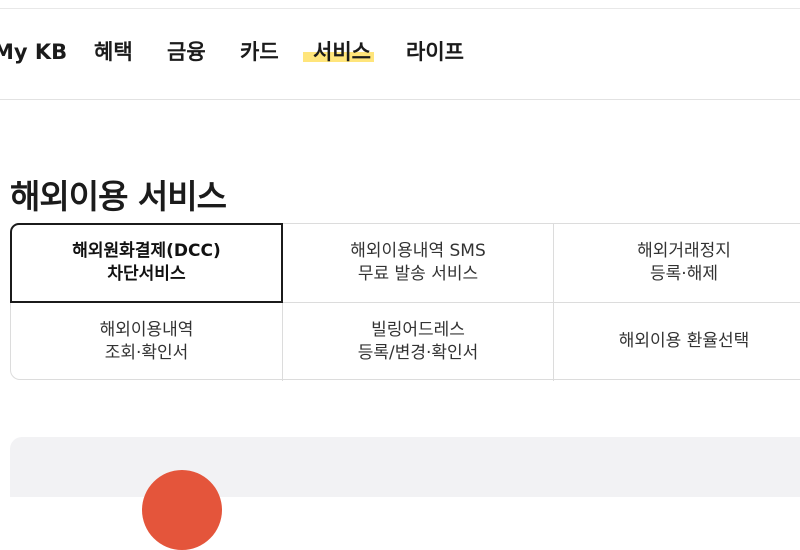  What do you see at coordinates (418, 329) in the screenshot?
I see `tab-label-line: 빌링어드레스` at bounding box center [418, 329].